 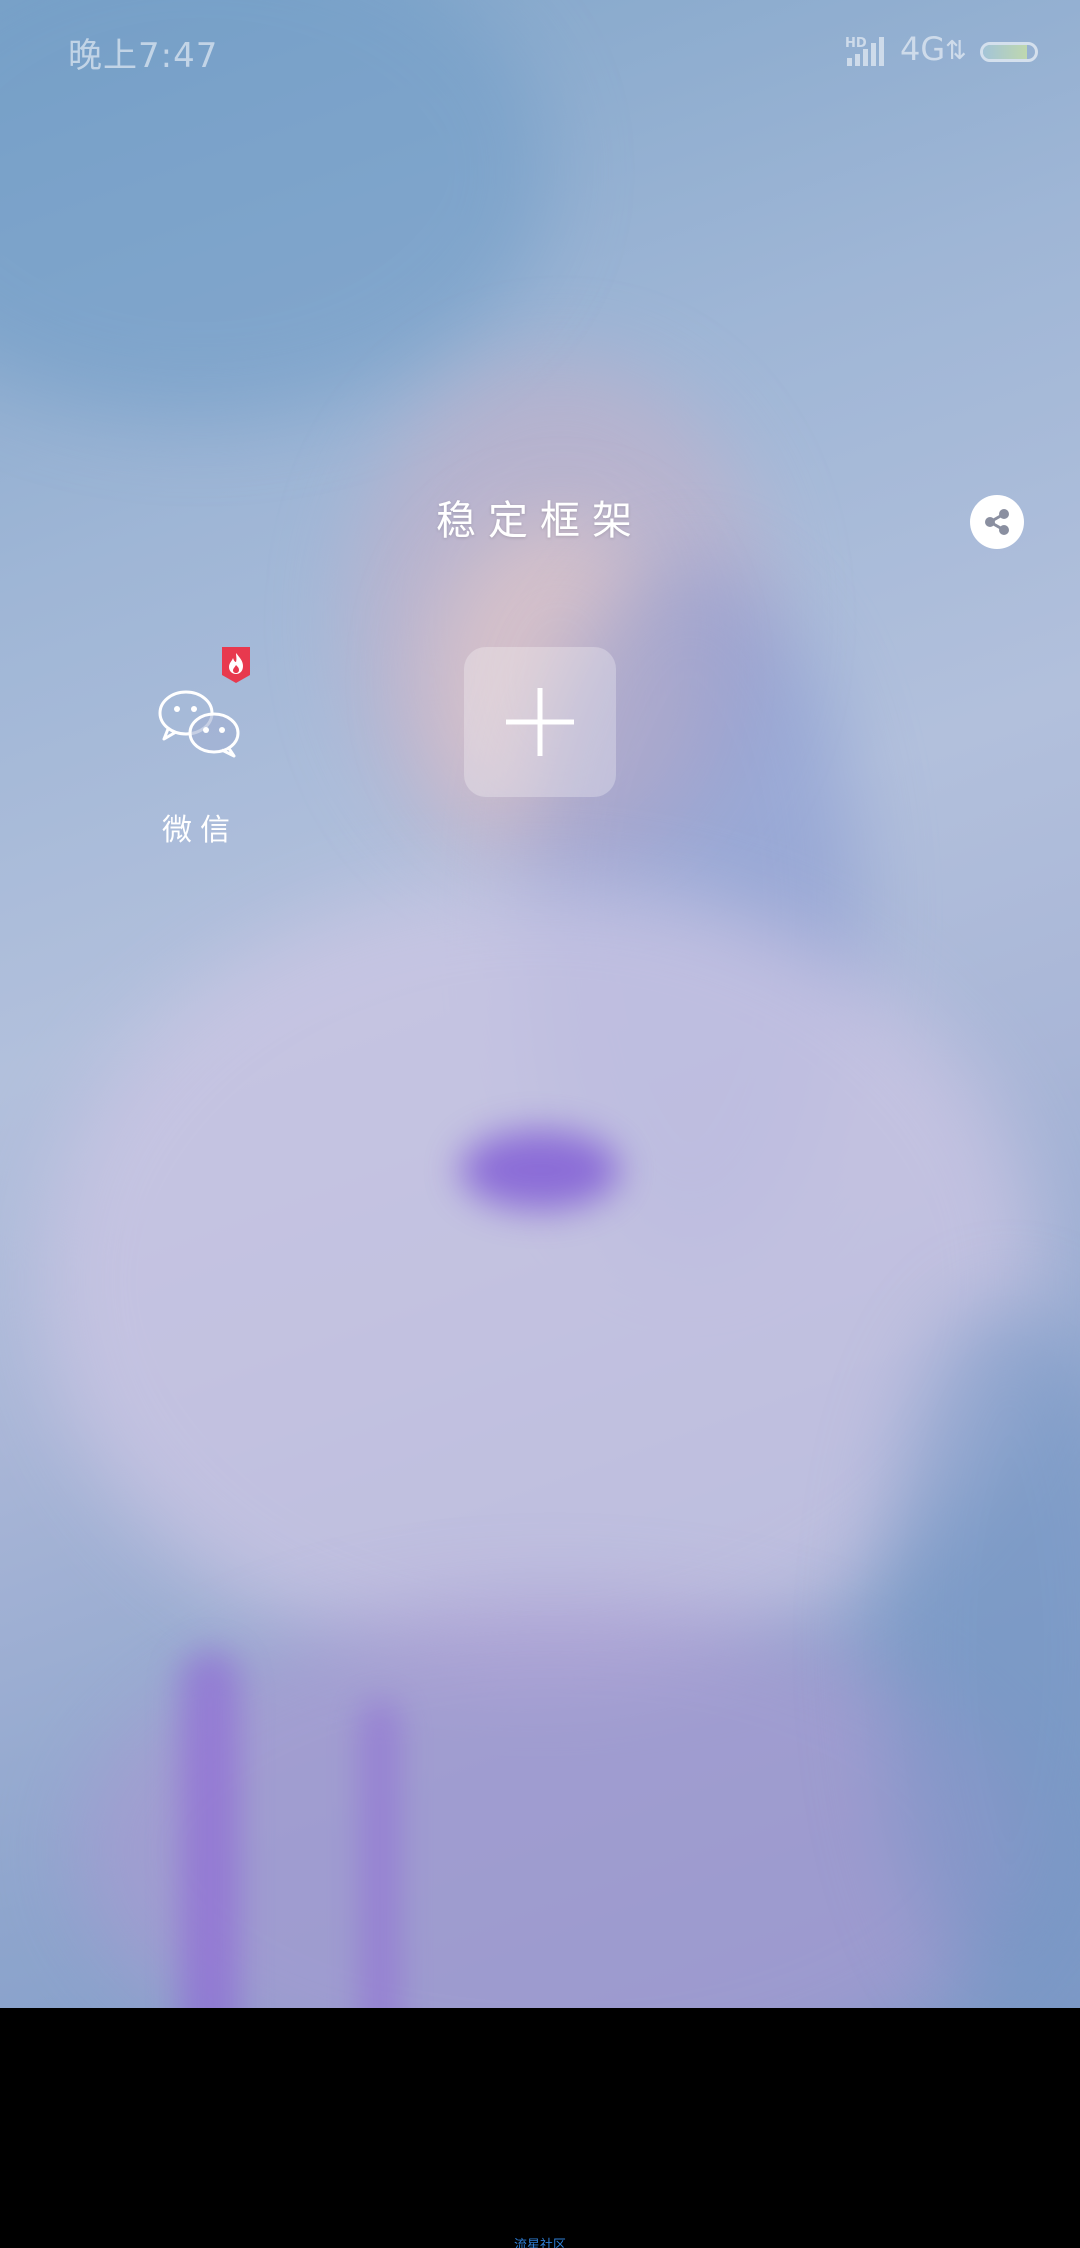 I want to click on plus-icon, so click(x=540, y=722).